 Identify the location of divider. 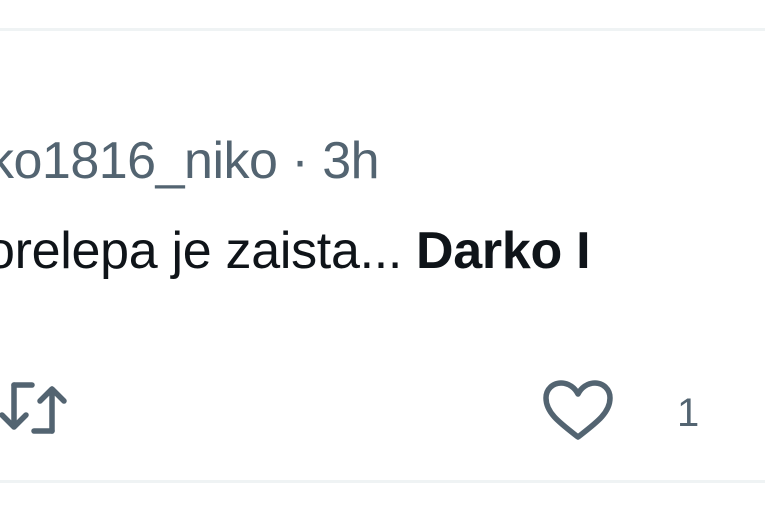
(382, 481).